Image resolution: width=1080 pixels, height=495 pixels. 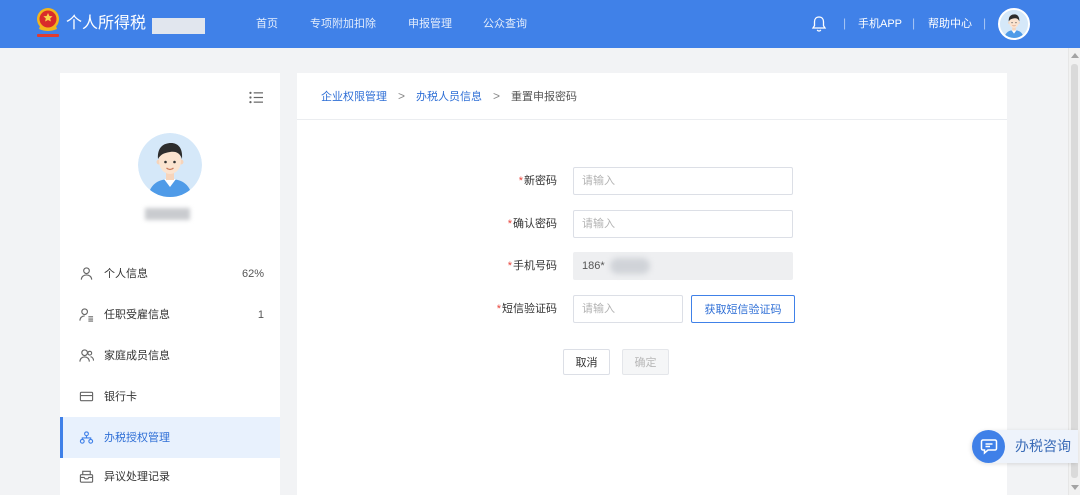 I want to click on sidebar-item-label: 个人信息, so click(x=126, y=273).